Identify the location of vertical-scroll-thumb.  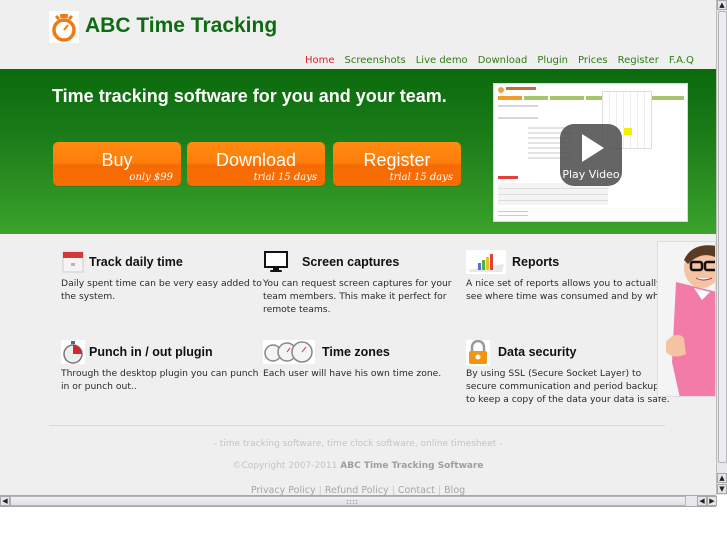
(722, 237).